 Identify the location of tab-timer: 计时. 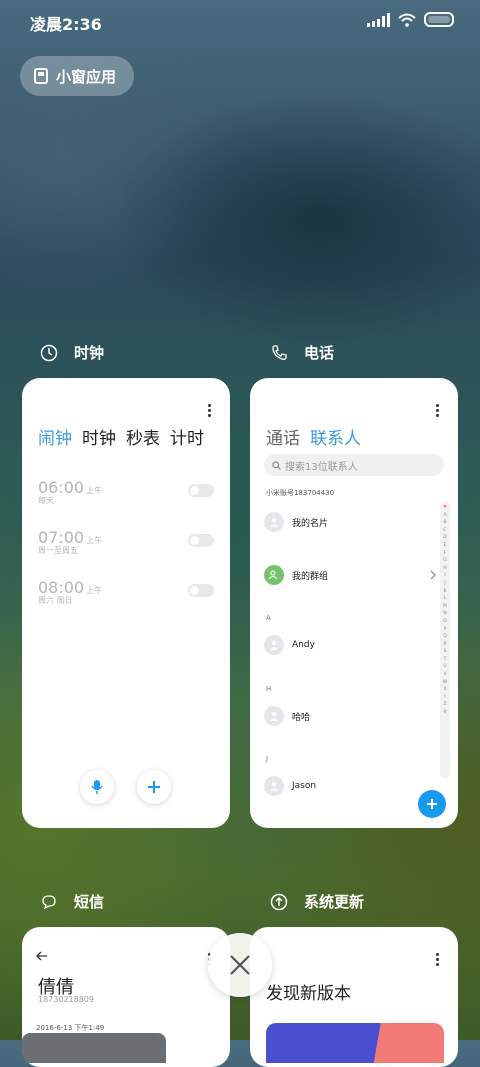
(187, 436).